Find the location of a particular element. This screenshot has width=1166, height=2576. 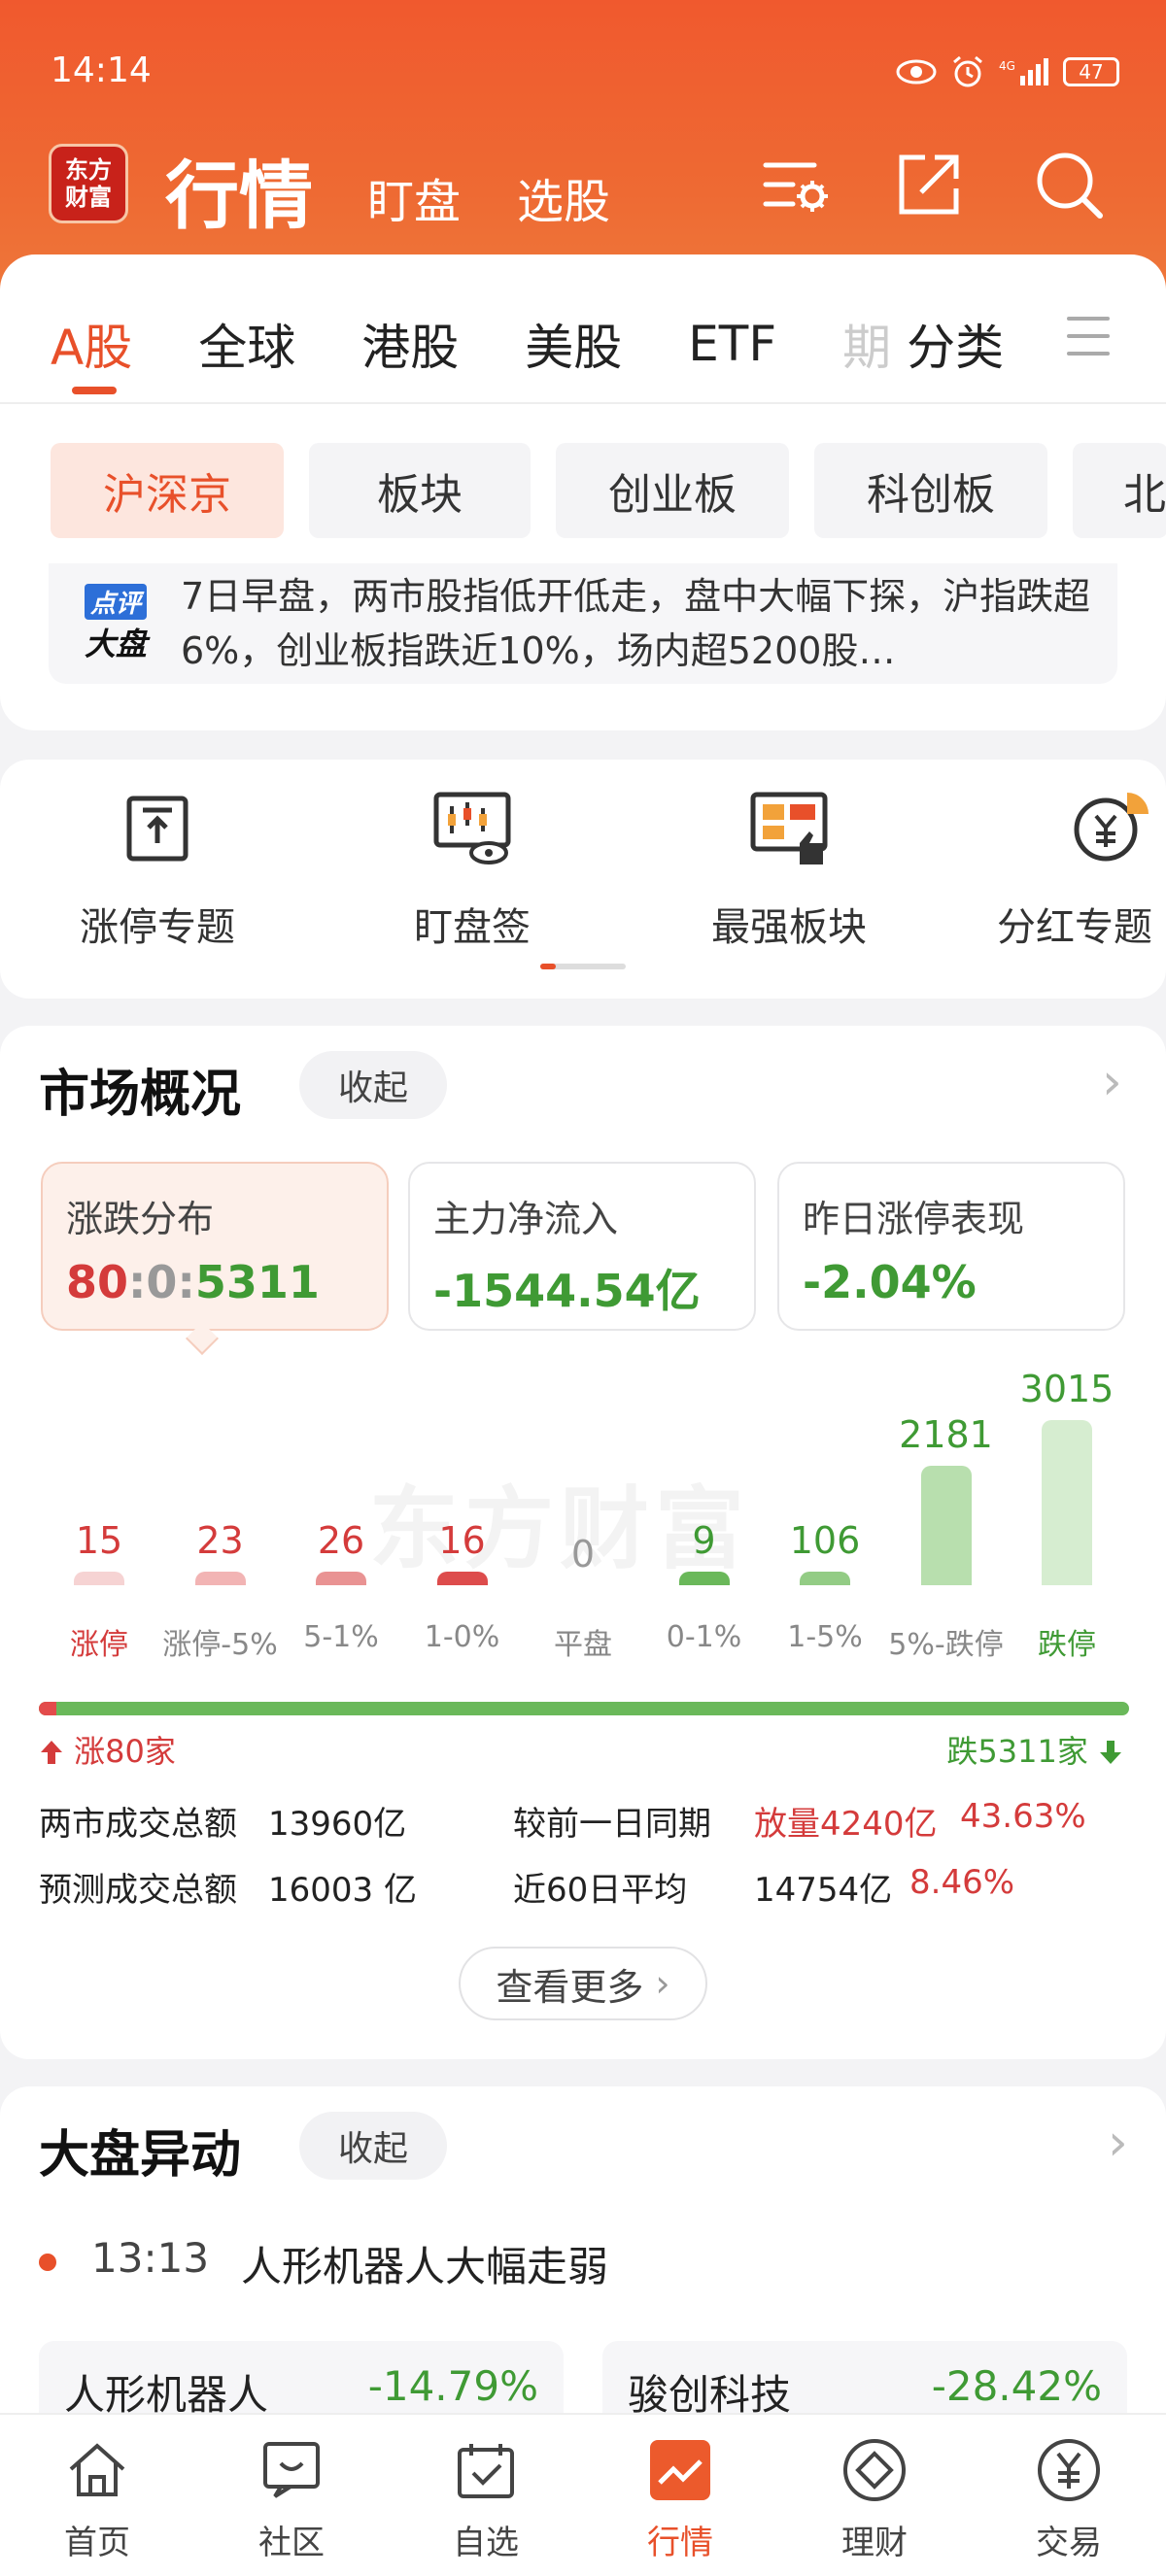

nav-community: 社区 is located at coordinates (291, 2495).